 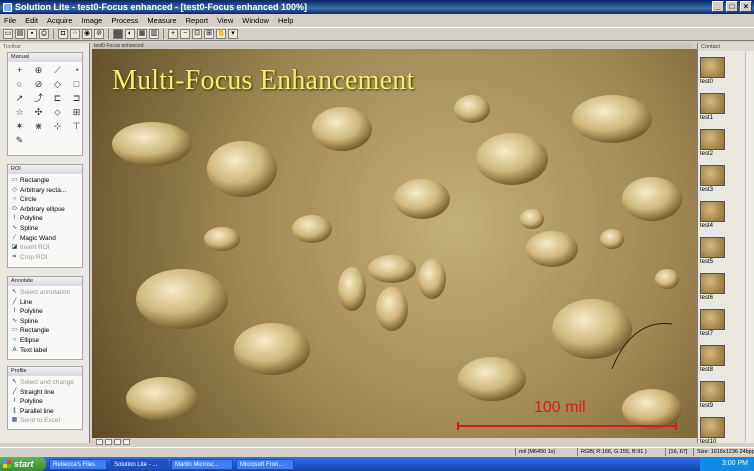 What do you see at coordinates (76, 126) in the screenshot?
I see `perpendicular-tool-icon: ⊤` at bounding box center [76, 126].